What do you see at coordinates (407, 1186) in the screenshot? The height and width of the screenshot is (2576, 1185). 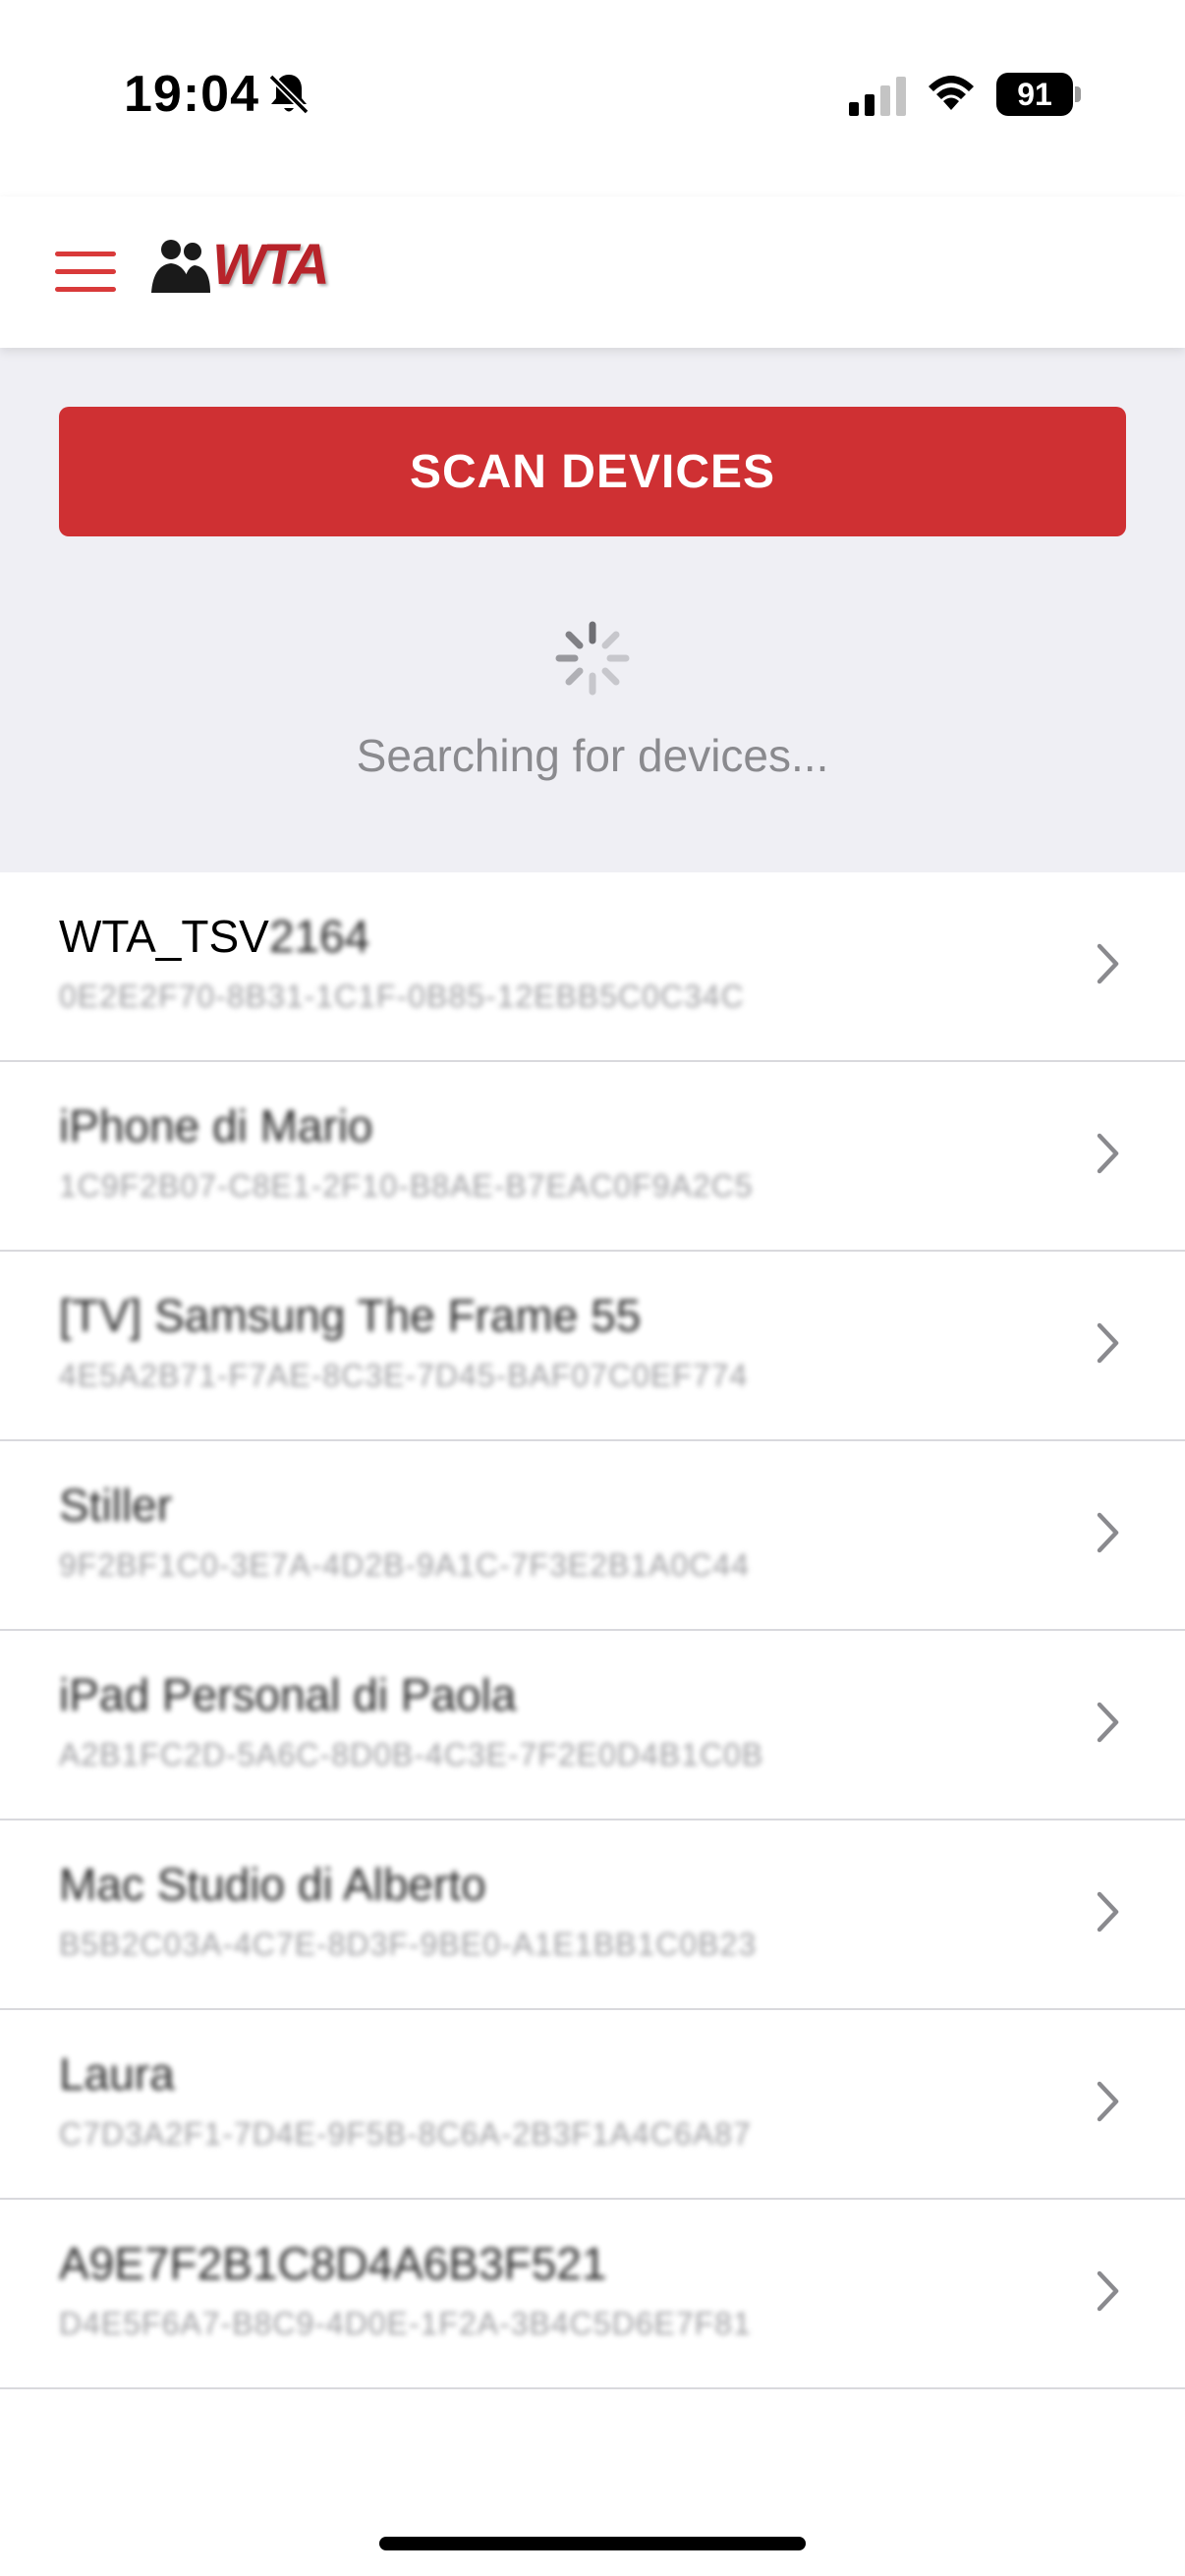 I see `device-id: 1C9F2B07-C8E1-2F10-B8AE-B7EAC0F9A2C5` at bounding box center [407, 1186].